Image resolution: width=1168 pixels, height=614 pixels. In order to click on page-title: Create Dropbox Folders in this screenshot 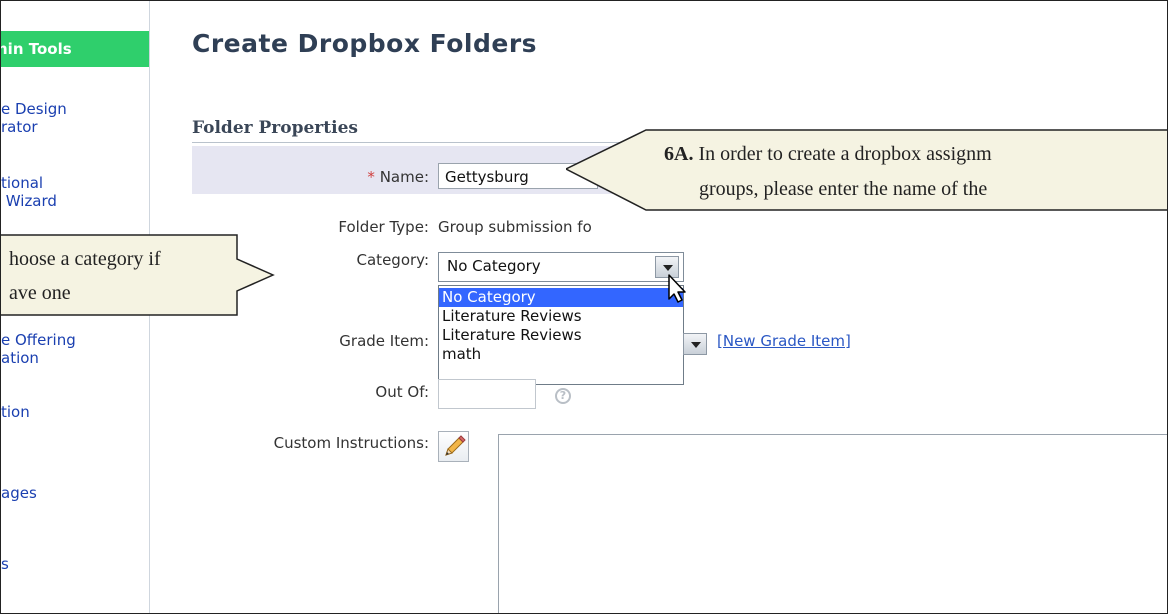, I will do `click(365, 43)`.